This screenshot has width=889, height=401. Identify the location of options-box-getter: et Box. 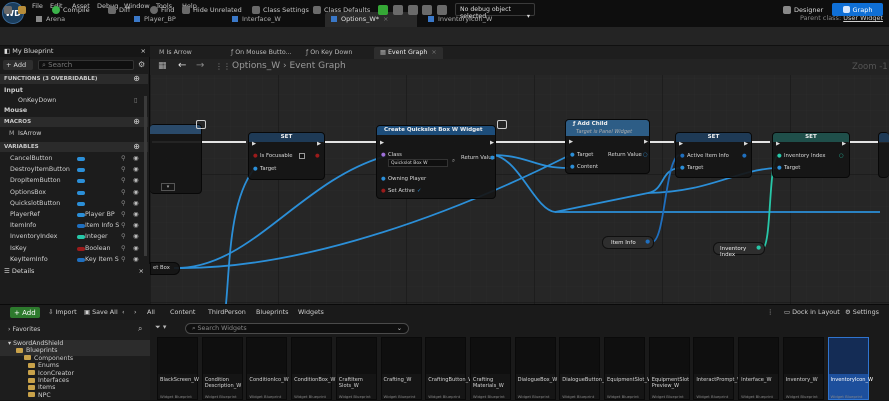
(165, 268).